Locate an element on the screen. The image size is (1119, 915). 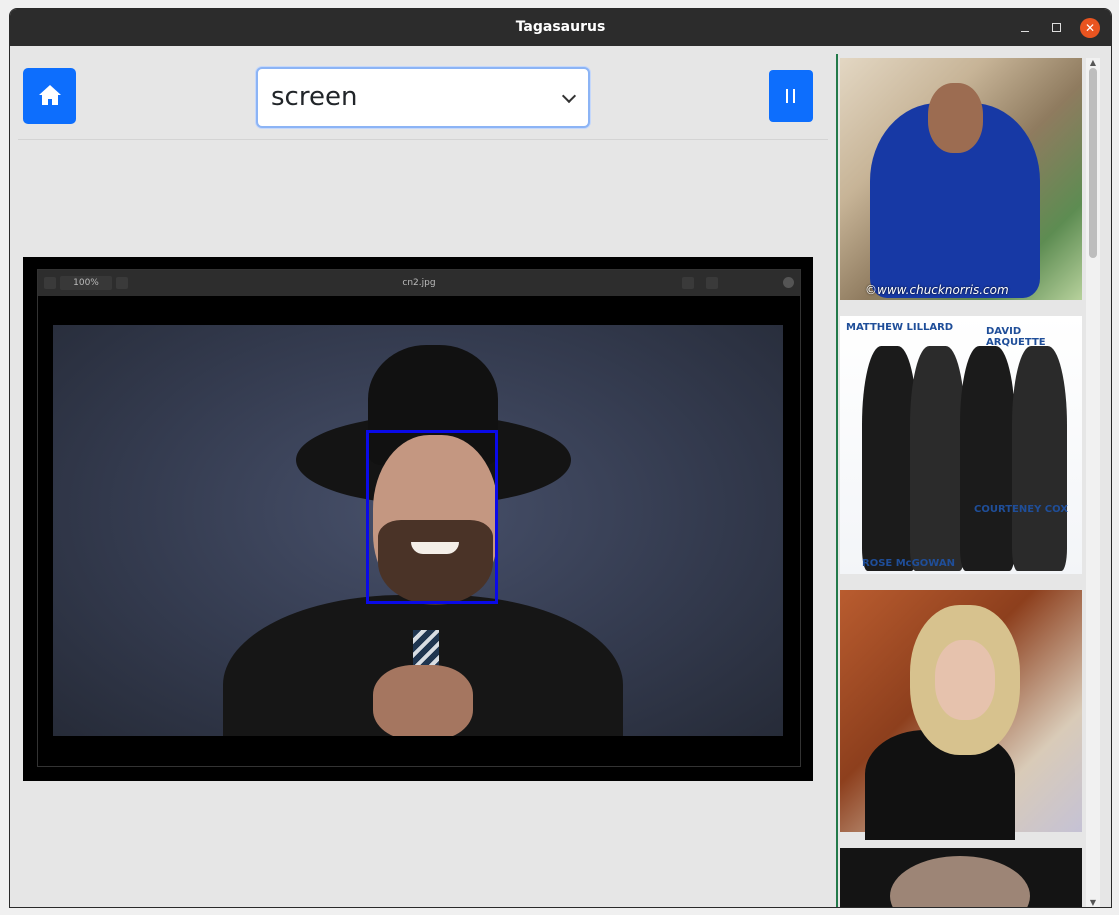
minimize-button is located at coordinates (1025, 28).